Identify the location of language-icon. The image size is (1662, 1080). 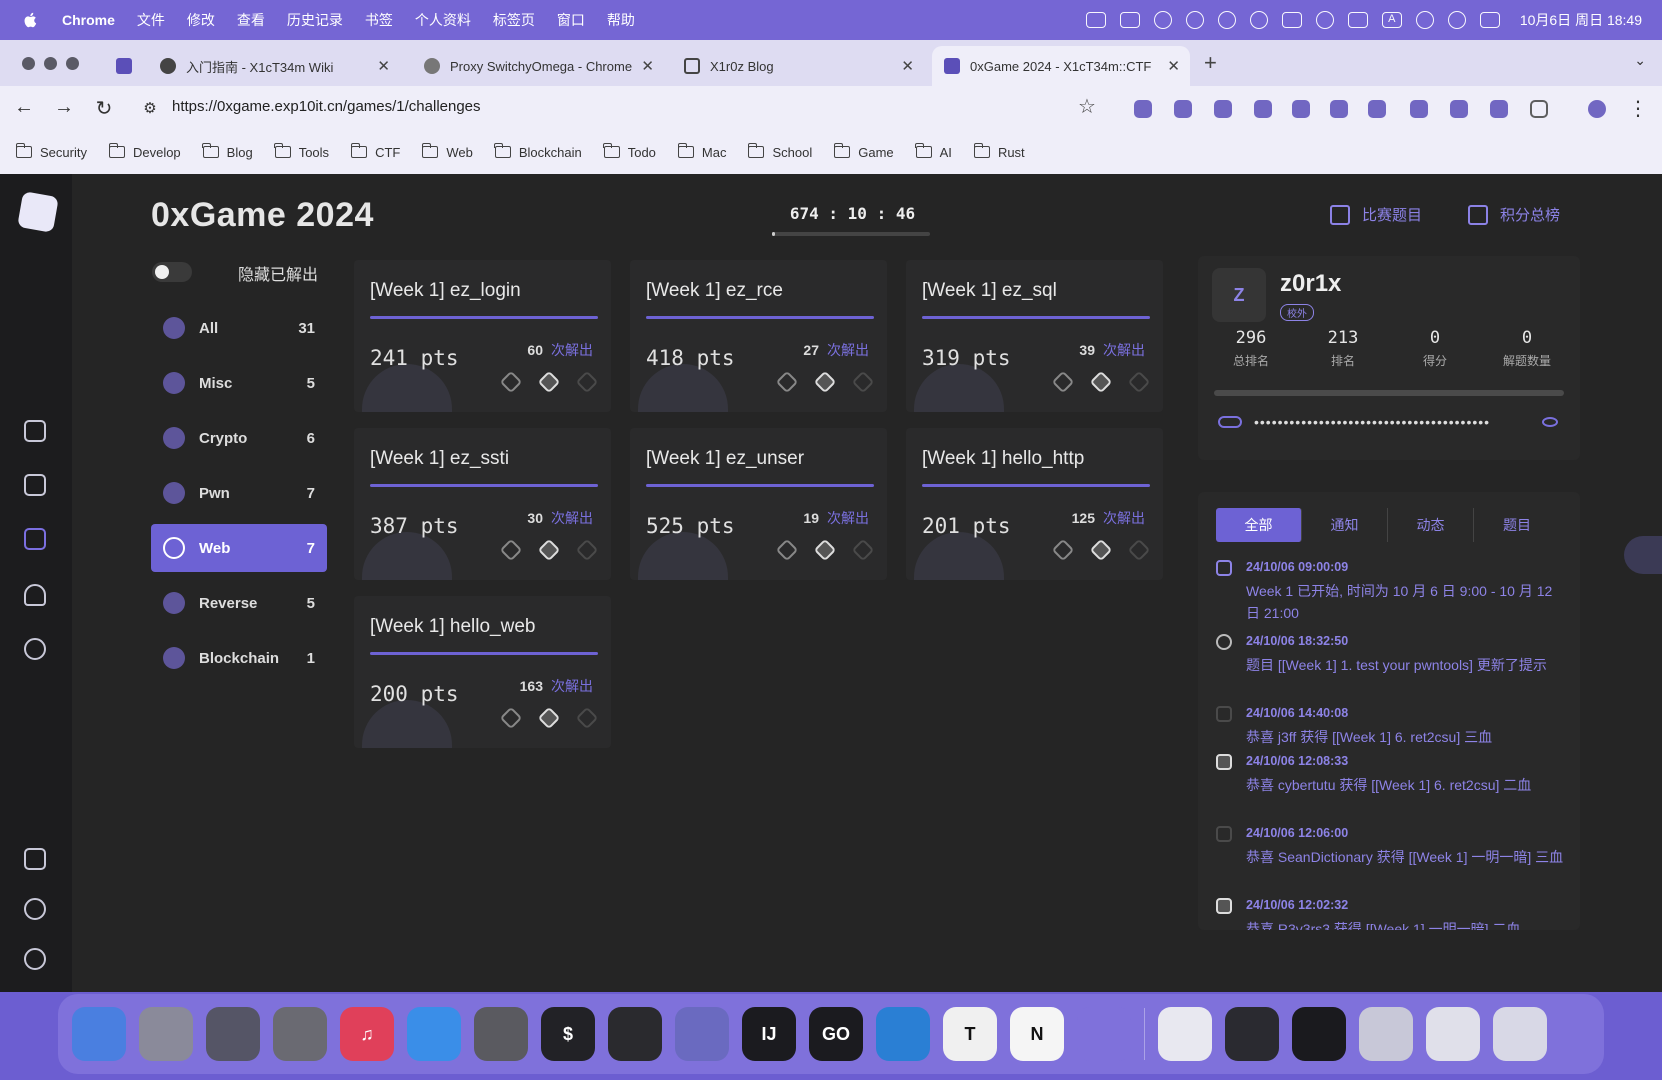
(35, 859).